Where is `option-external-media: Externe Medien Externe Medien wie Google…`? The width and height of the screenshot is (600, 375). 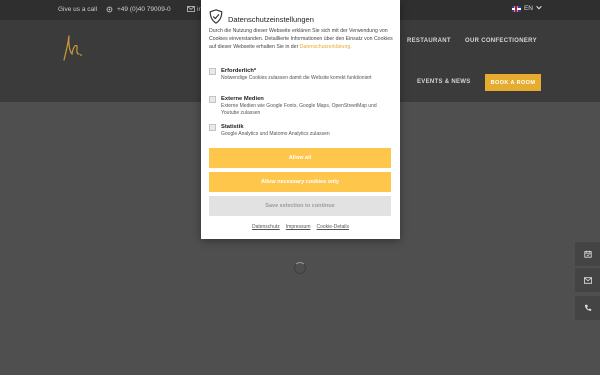 option-external-media: Externe Medien Externe Medien wie Google… is located at coordinates (301, 106).